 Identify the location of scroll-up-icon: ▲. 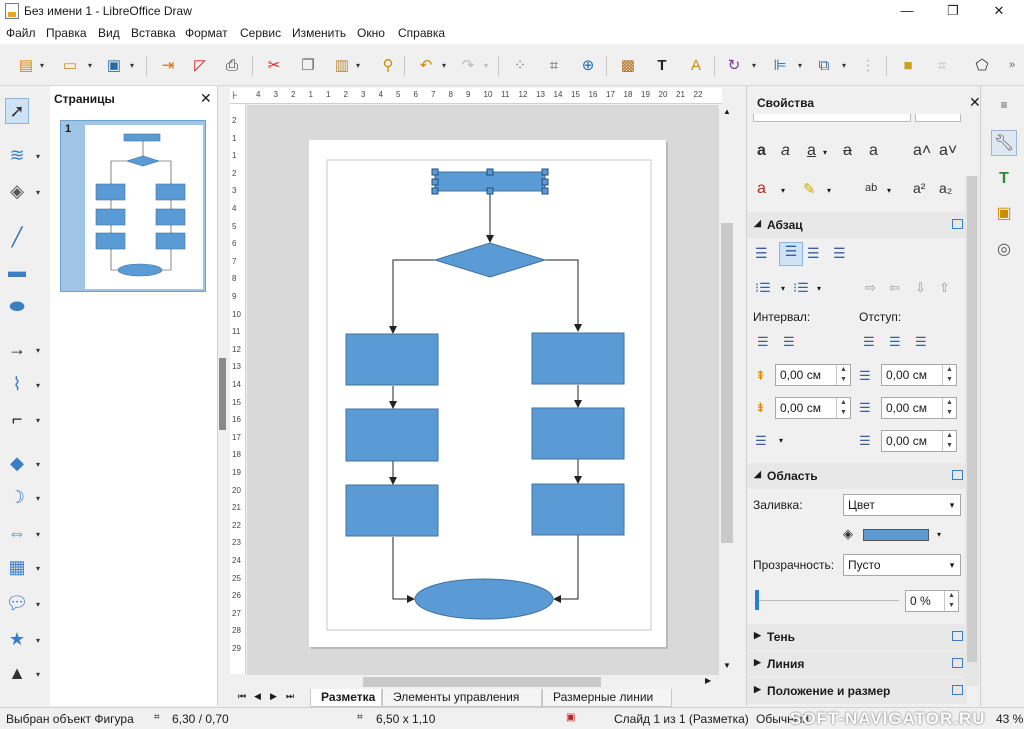
(727, 111).